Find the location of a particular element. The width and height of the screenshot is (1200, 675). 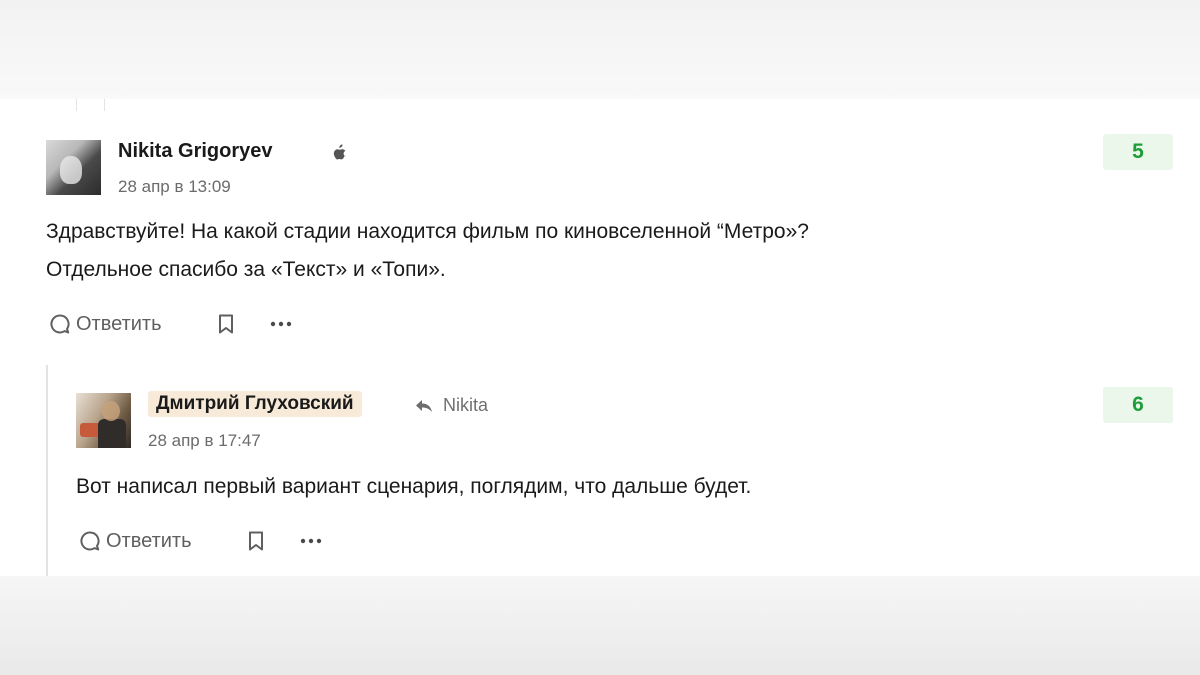

comment-date: 28 апр в 17:47 is located at coordinates (204, 441).